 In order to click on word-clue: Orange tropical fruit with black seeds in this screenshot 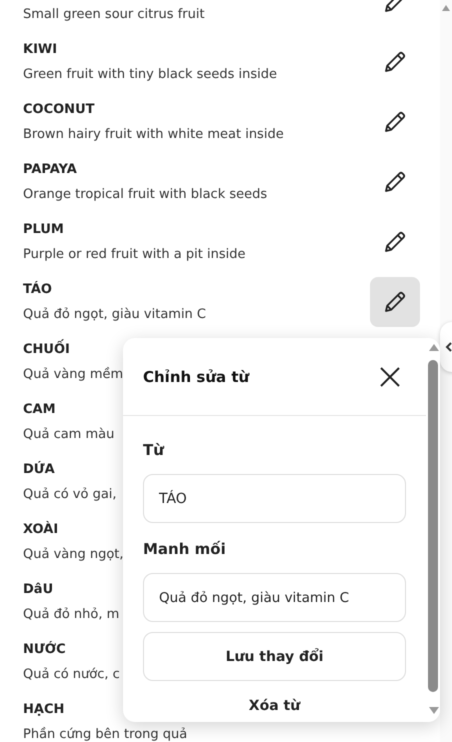, I will do `click(145, 194)`.